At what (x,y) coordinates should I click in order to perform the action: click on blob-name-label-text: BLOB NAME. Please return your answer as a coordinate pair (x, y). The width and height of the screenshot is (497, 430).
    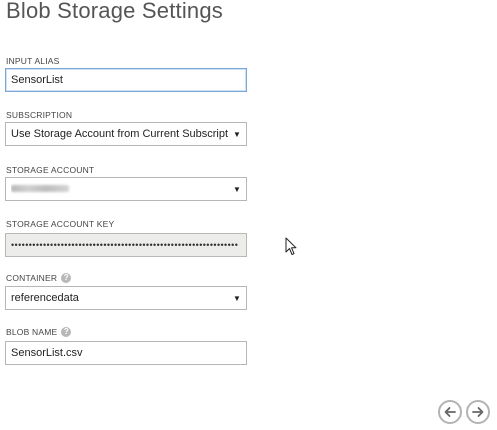
    Looking at the image, I should click on (32, 332).